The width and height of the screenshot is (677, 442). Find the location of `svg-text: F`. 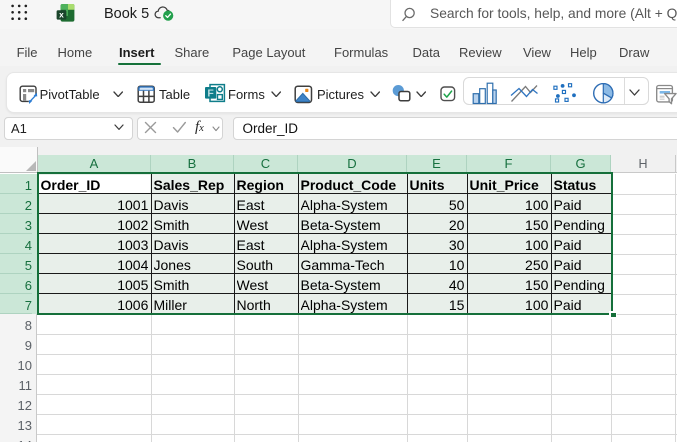

svg-text: F is located at coordinates (210, 93).